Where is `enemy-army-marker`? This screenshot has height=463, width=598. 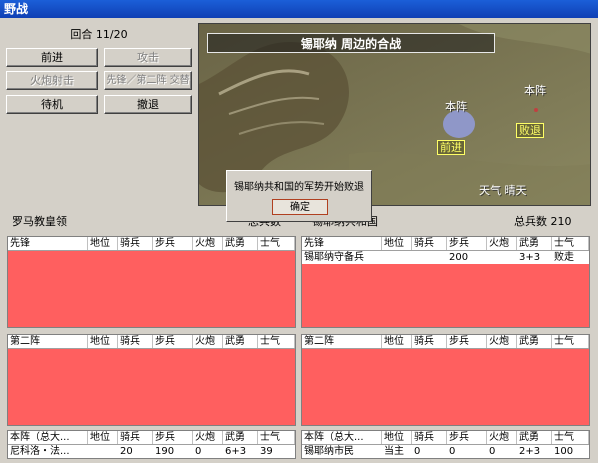 enemy-army-marker is located at coordinates (536, 110).